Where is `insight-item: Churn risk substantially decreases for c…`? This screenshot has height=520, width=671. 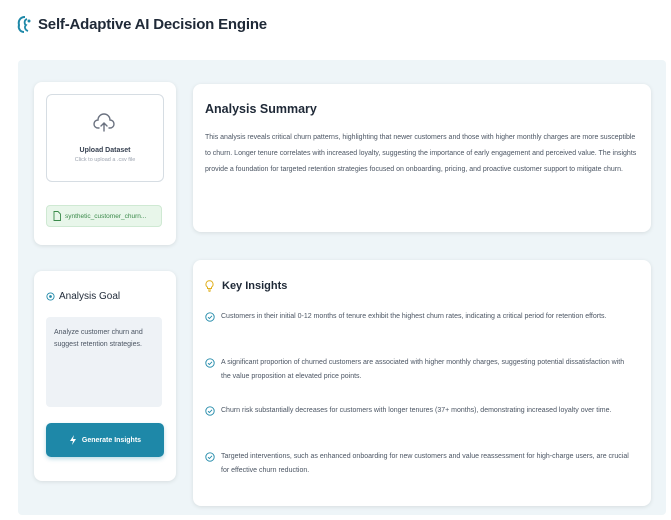
insight-item: Churn risk substantially decreases for c… is located at coordinates (420, 411).